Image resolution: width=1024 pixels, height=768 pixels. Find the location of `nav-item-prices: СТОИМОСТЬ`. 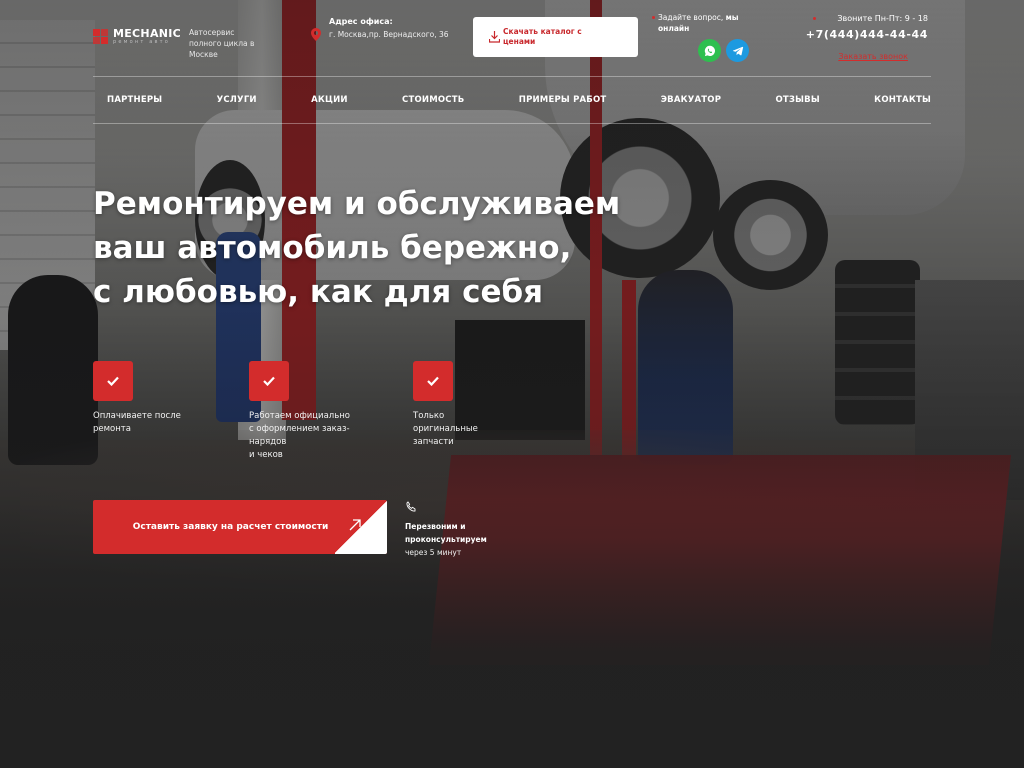

nav-item-prices: СТОИМОСТЬ is located at coordinates (433, 100).